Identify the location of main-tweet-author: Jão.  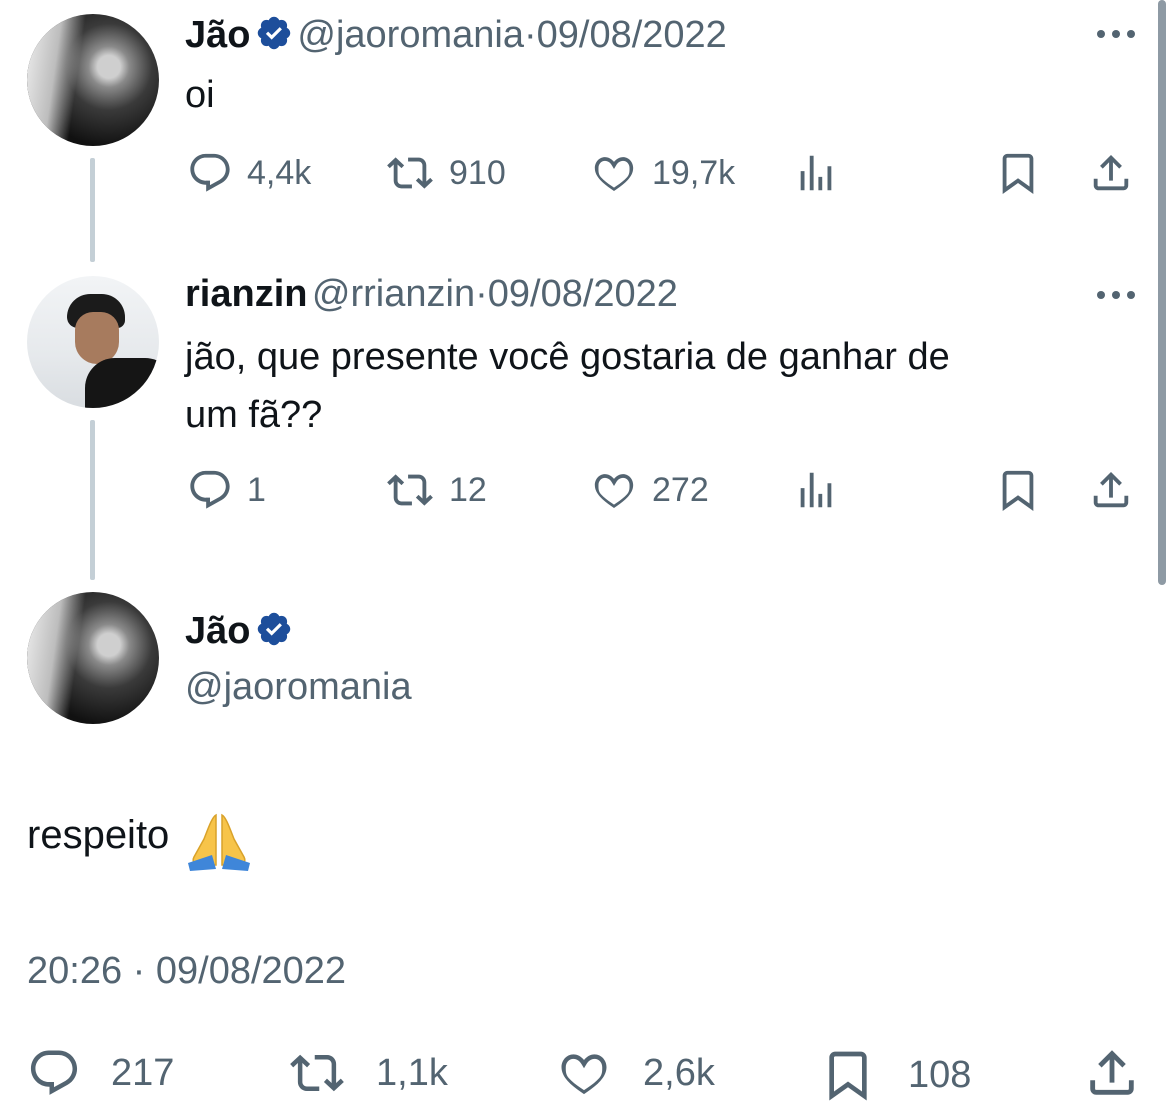
(239, 637).